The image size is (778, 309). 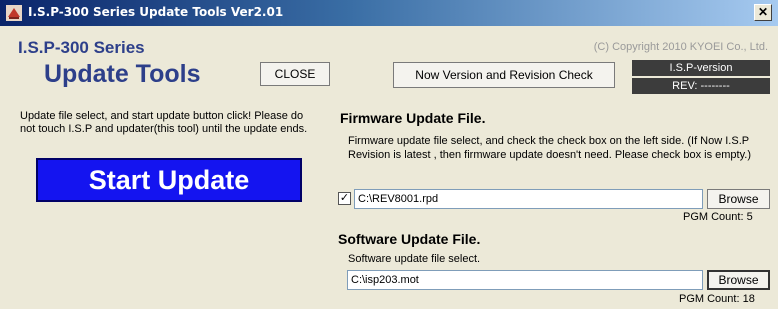 I want to click on page-title: Update Tools, so click(x=122, y=74).